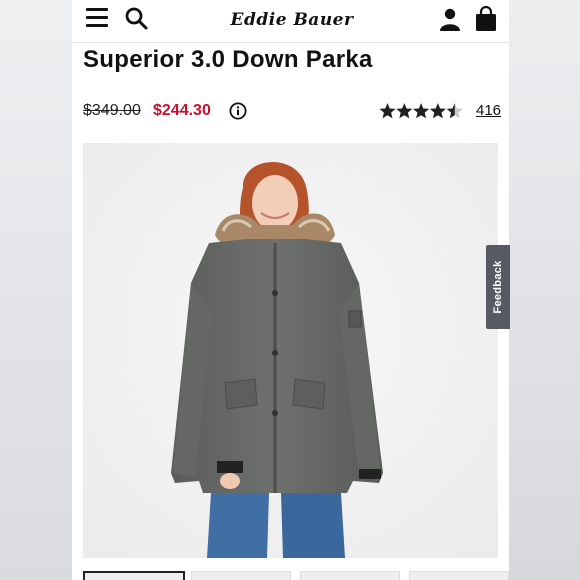  What do you see at coordinates (136, 18) in the screenshot?
I see `search-icon` at bounding box center [136, 18].